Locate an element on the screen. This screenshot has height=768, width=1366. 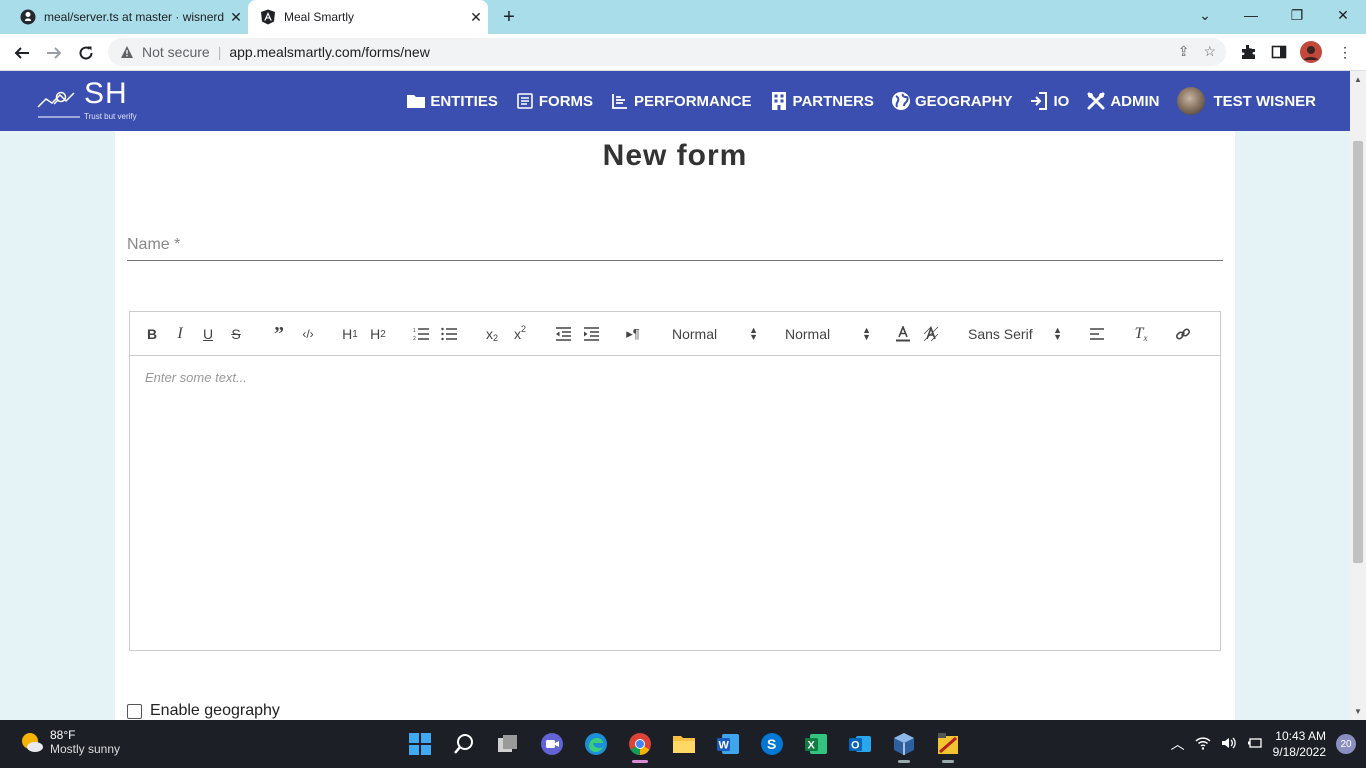
extensions-icon is located at coordinates (1248, 52).